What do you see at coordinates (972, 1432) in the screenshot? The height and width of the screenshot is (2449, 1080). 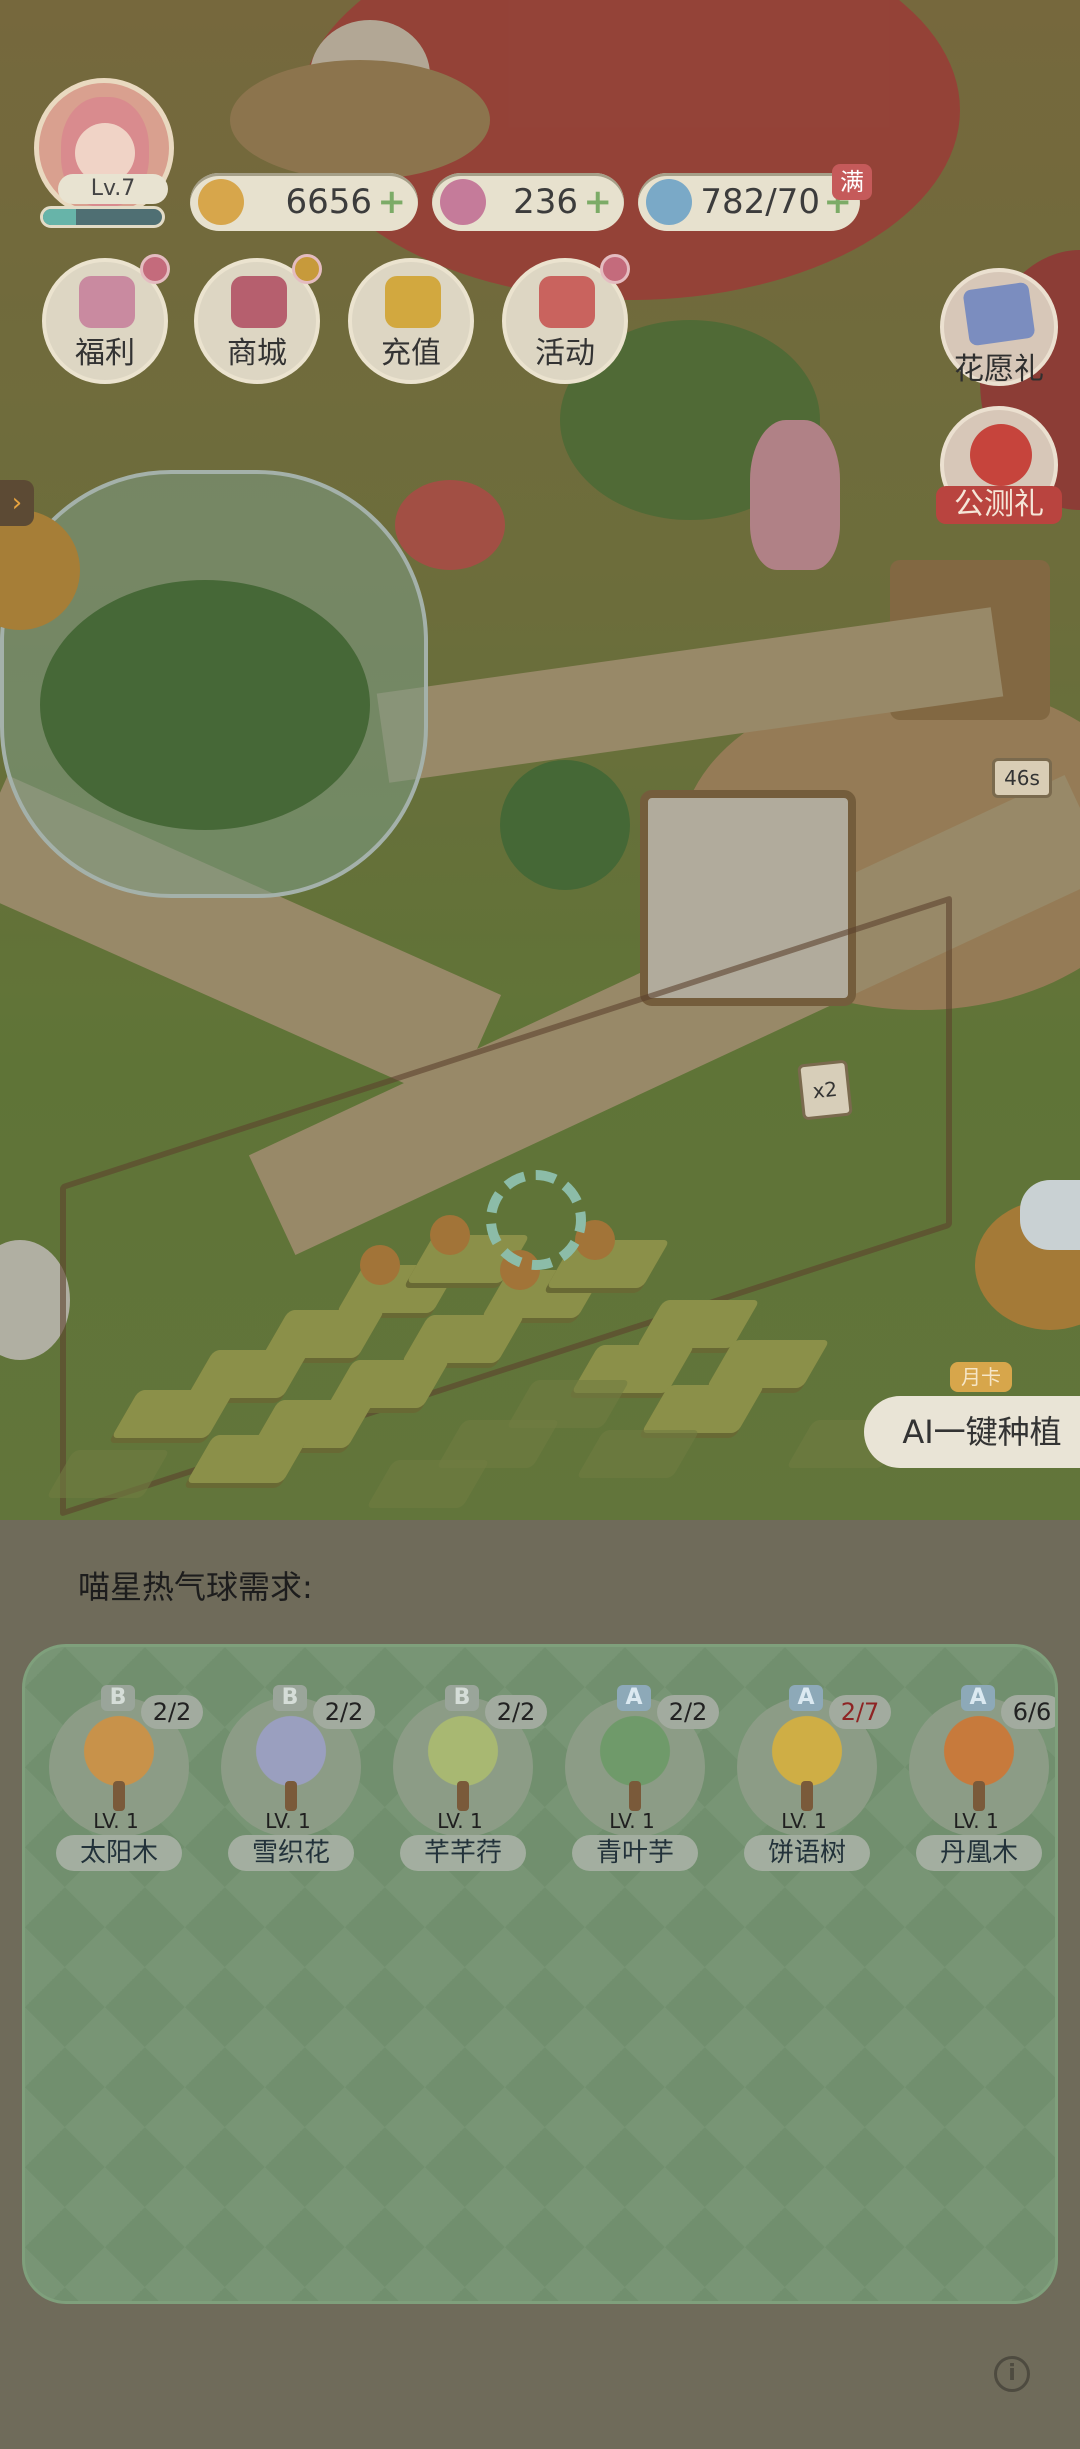 I see `ai-one-click-plant-button: AI一键种植` at bounding box center [972, 1432].